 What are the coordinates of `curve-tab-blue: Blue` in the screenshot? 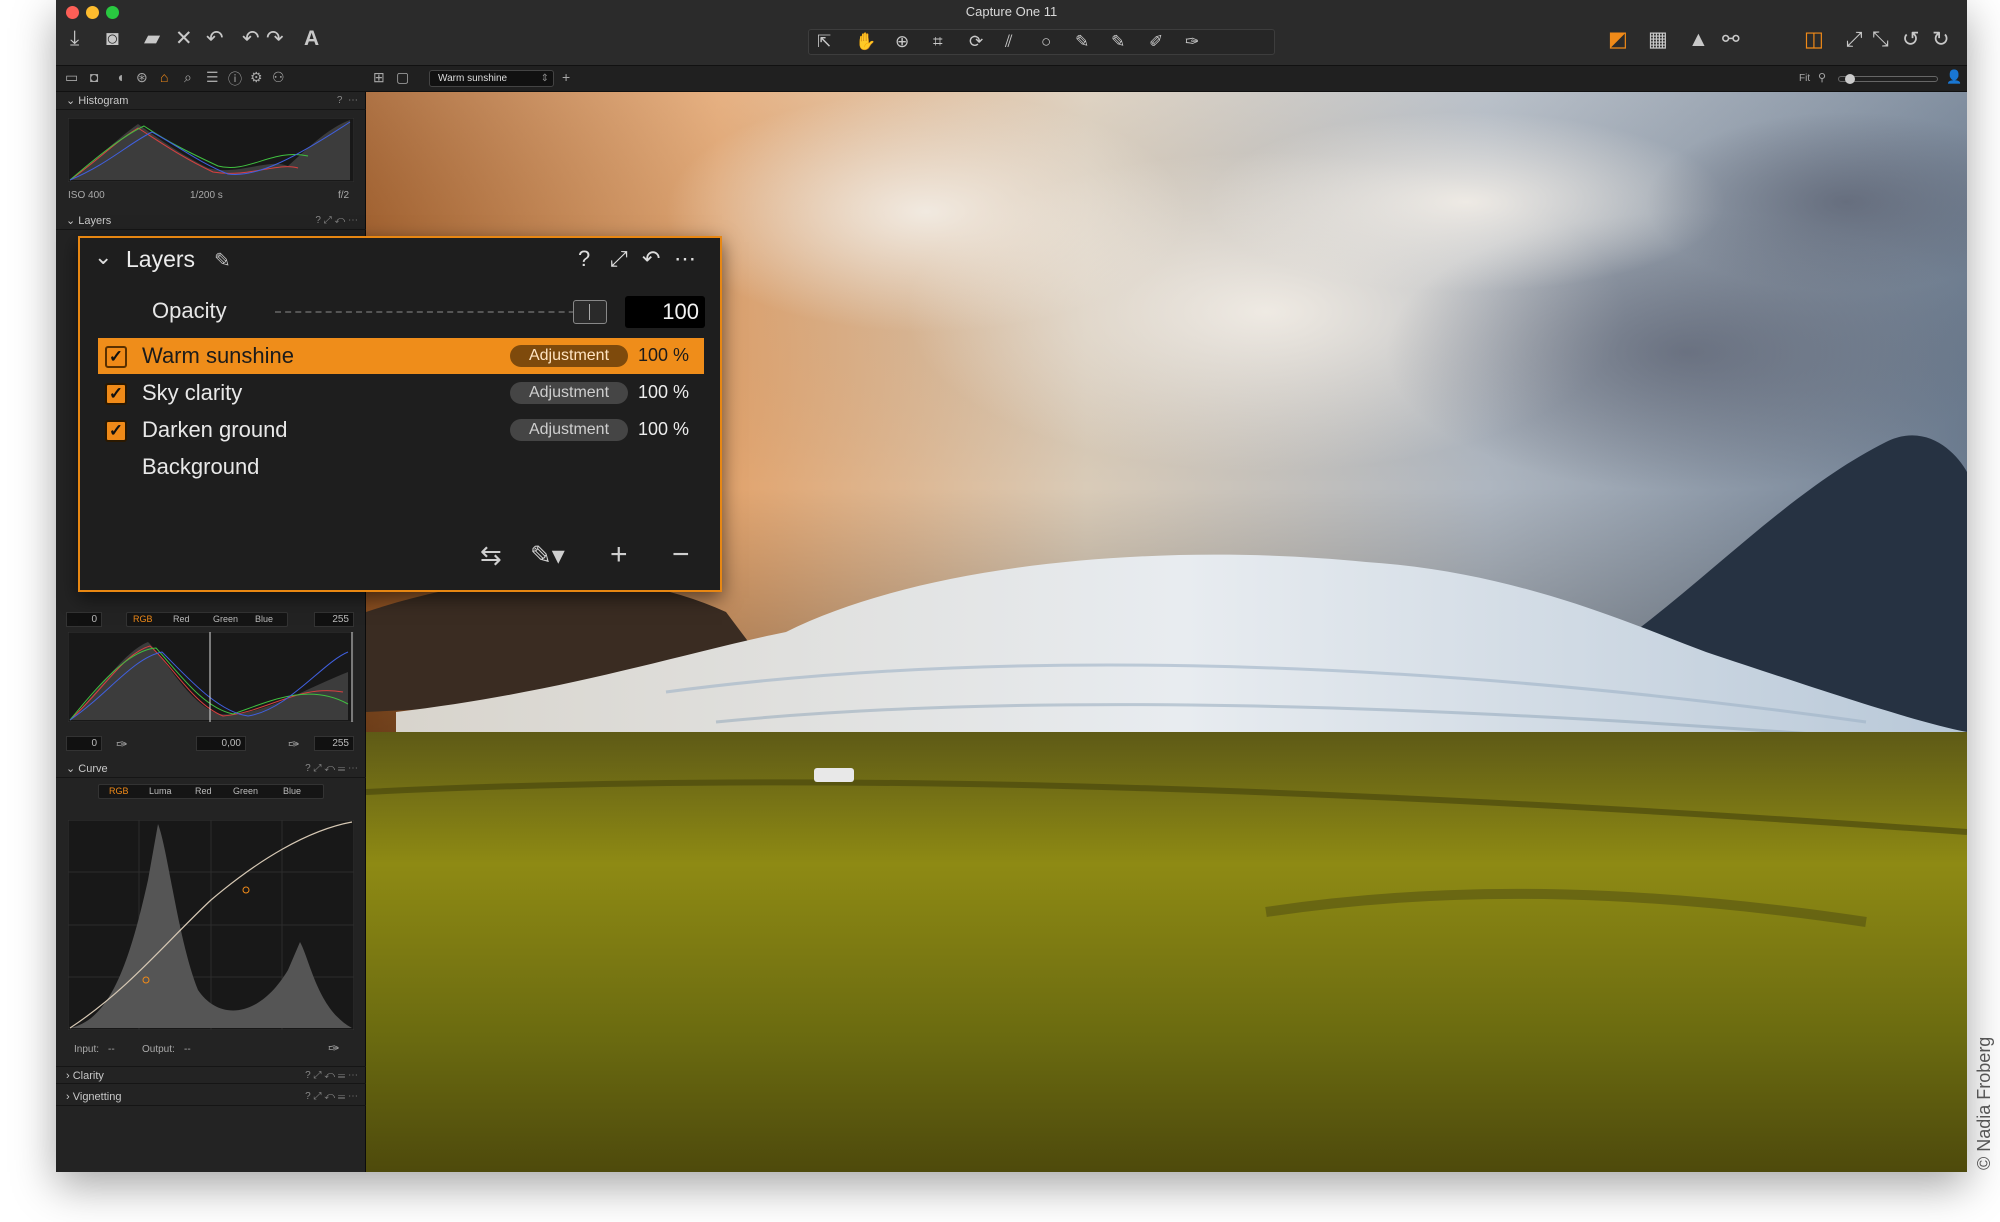 It's located at (292, 791).